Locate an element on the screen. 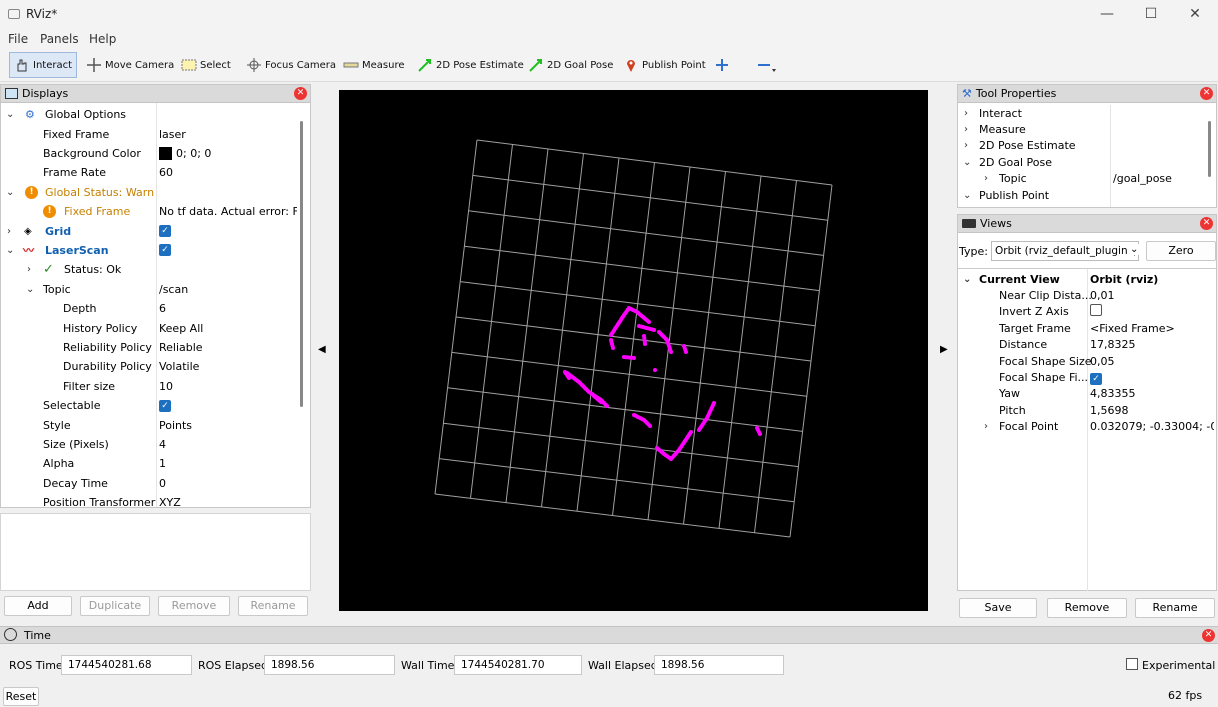  view-value: 0,01 is located at coordinates (1152, 295).